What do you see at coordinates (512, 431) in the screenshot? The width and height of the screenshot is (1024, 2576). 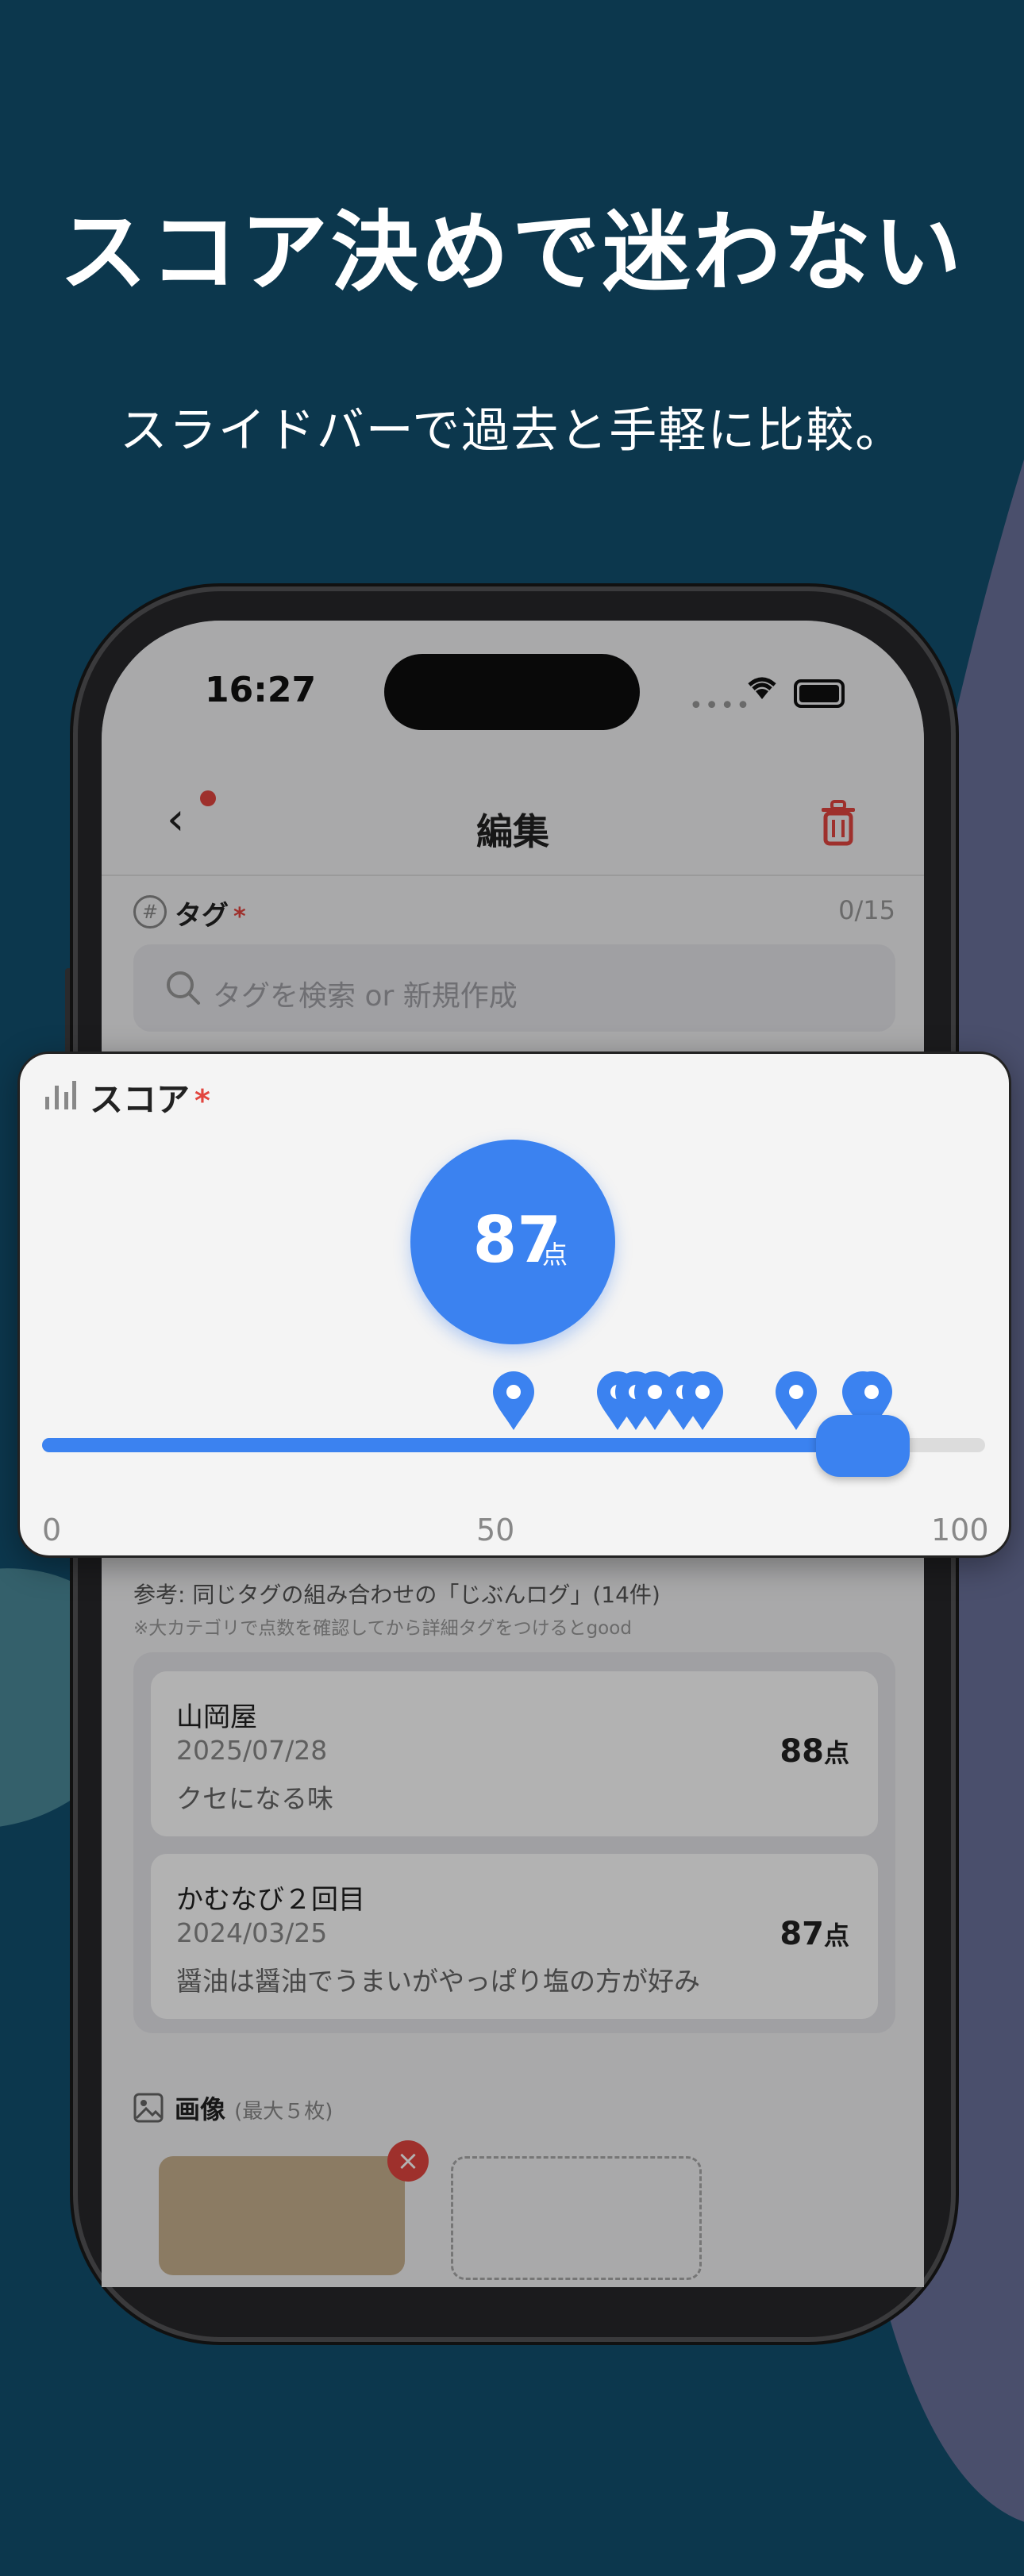 I see `promo-subline: スライドバーで過去と手軽に比較。` at bounding box center [512, 431].